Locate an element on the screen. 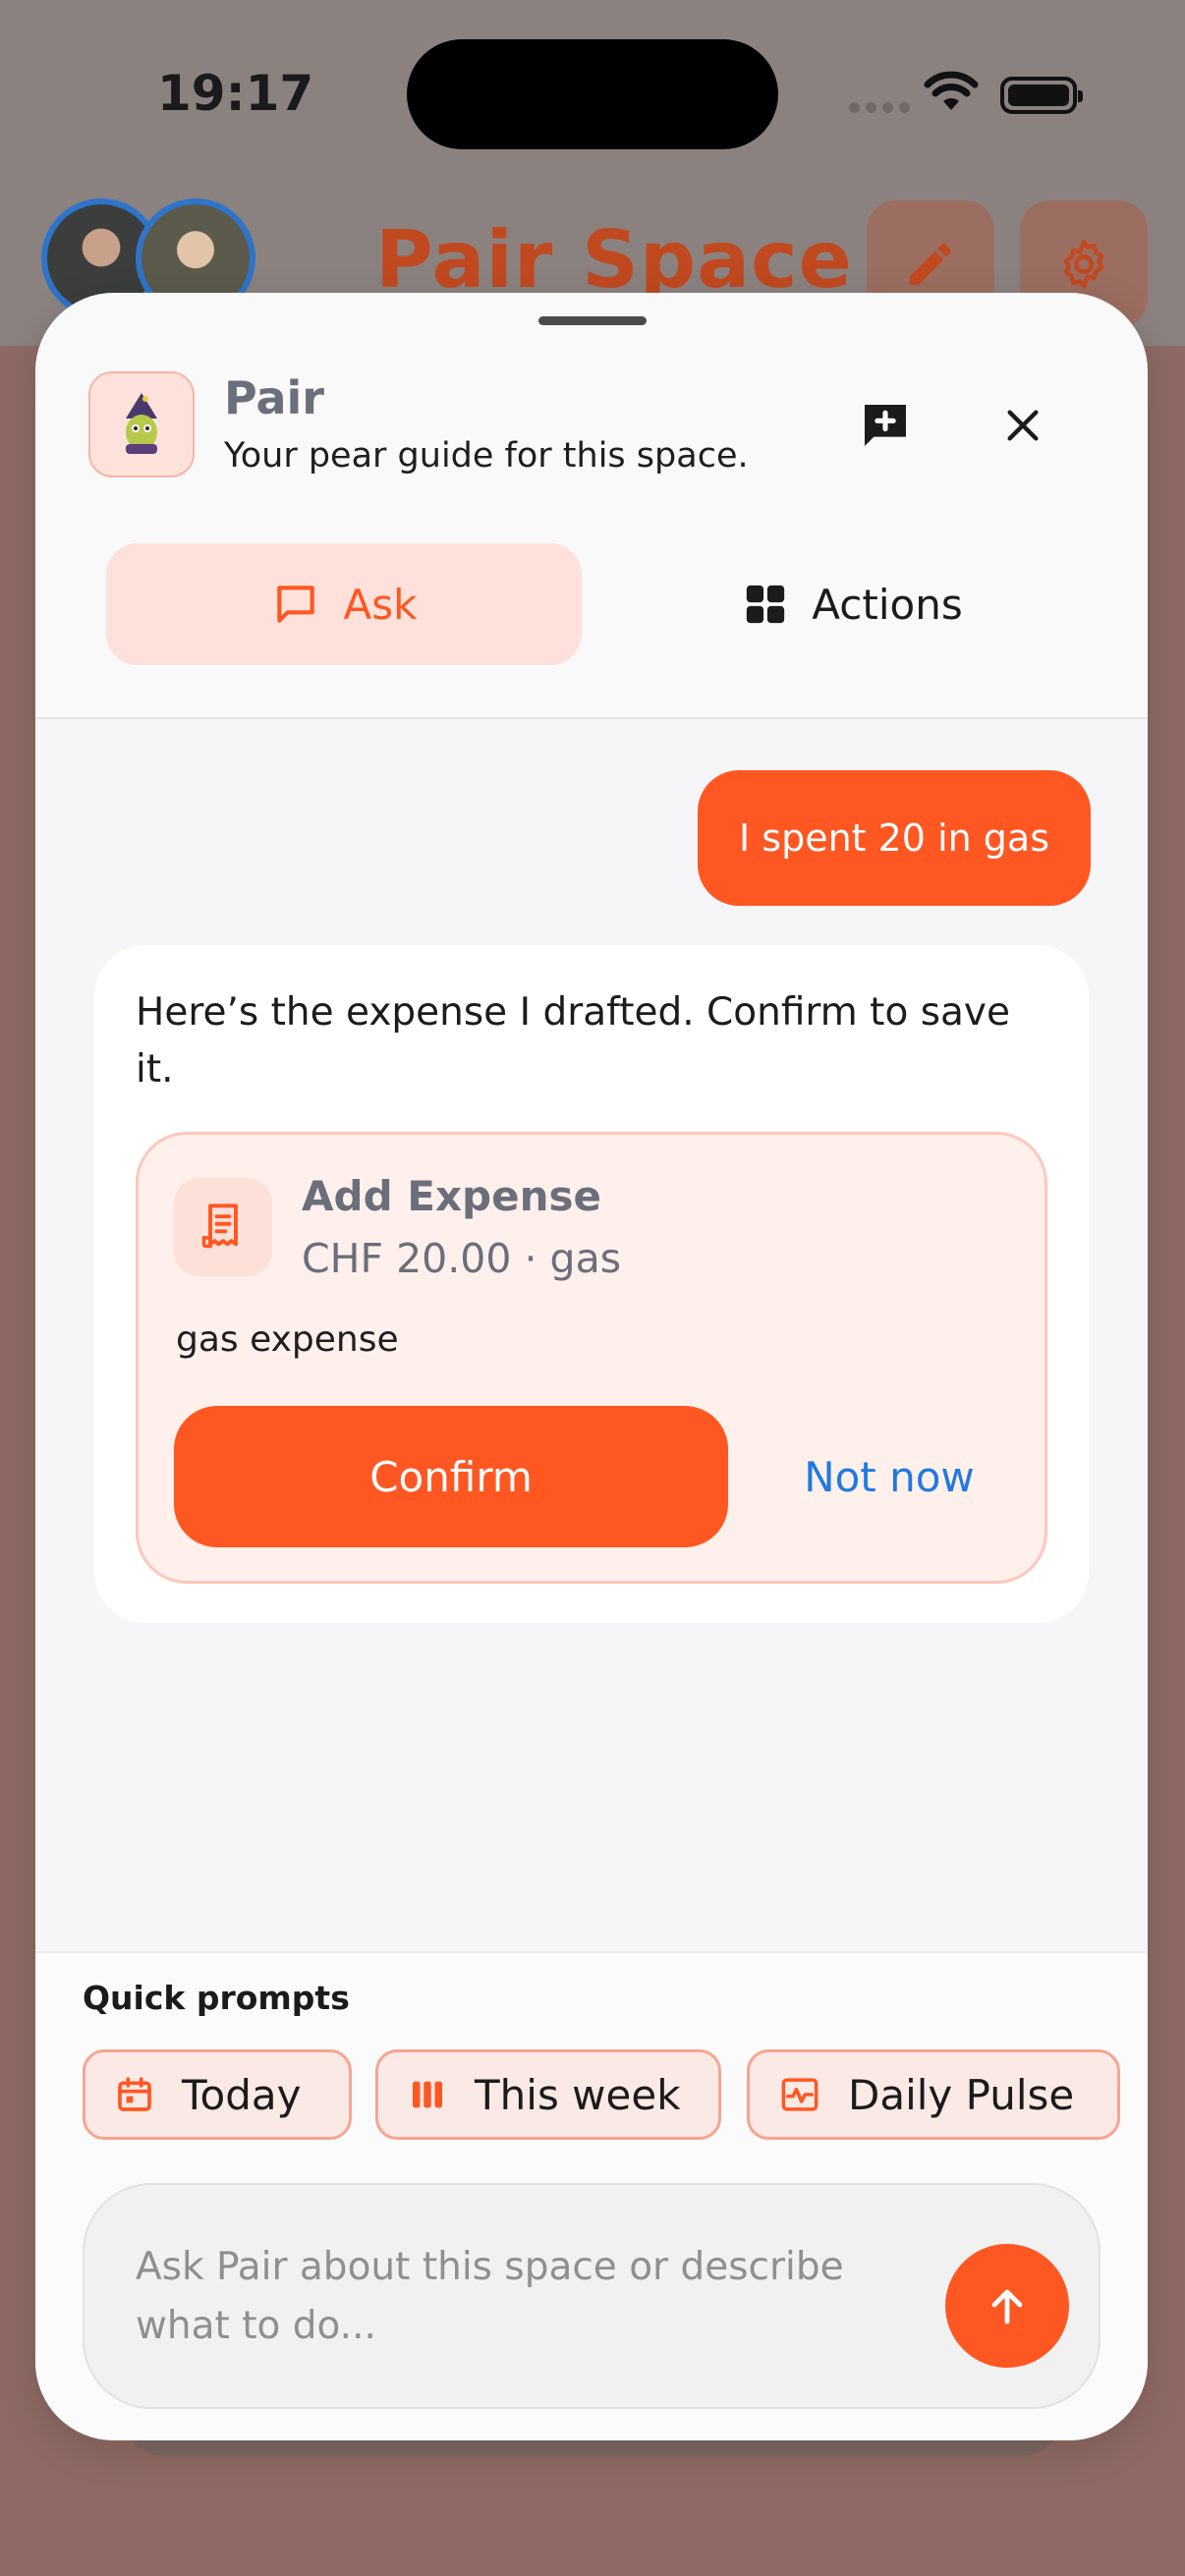  quick-prompts-list: Today This week Daily Pulse is located at coordinates (614, 2096).